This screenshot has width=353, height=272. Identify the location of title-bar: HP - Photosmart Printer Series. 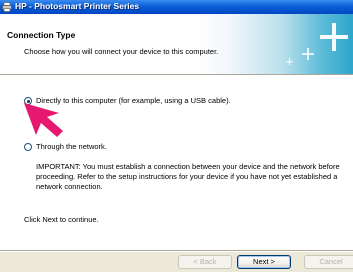
(176, 7).